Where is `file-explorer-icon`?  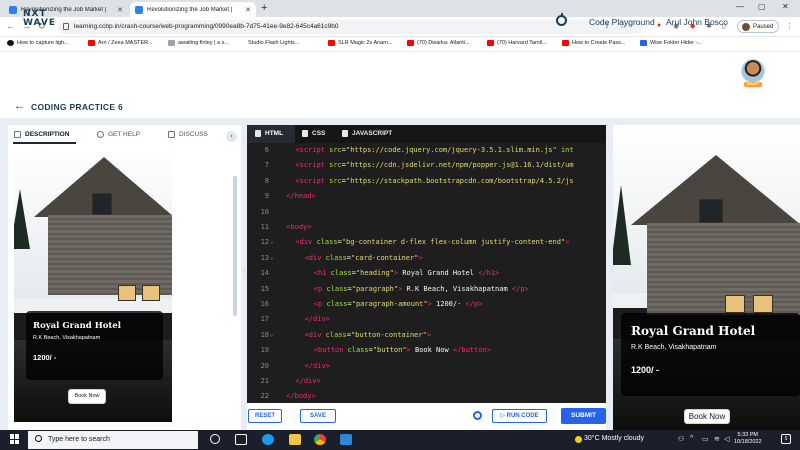
file-explorer-icon is located at coordinates (295, 439).